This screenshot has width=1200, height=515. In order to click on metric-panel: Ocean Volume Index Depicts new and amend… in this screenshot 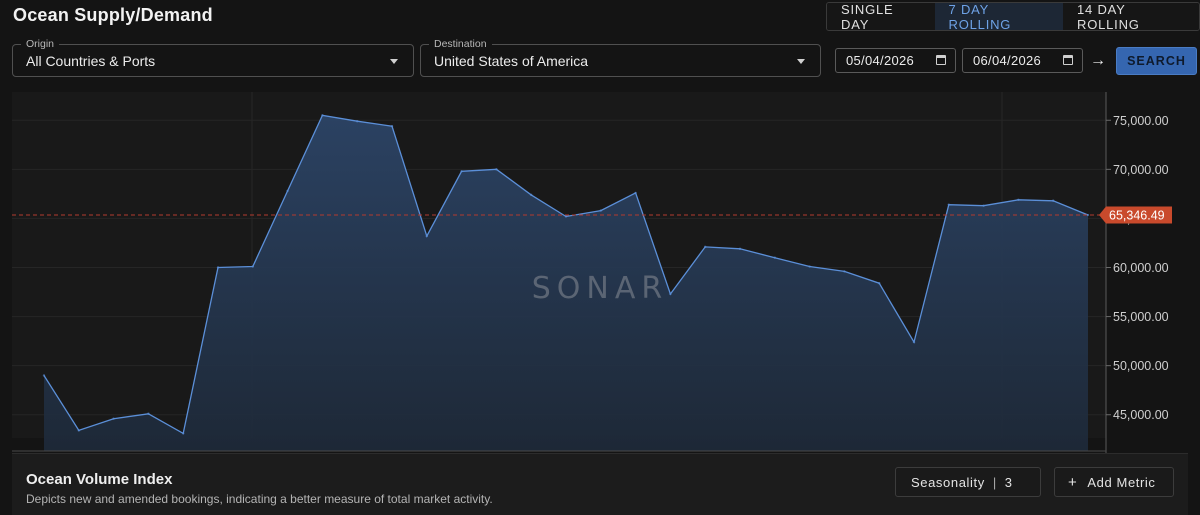, I will do `click(600, 484)`.